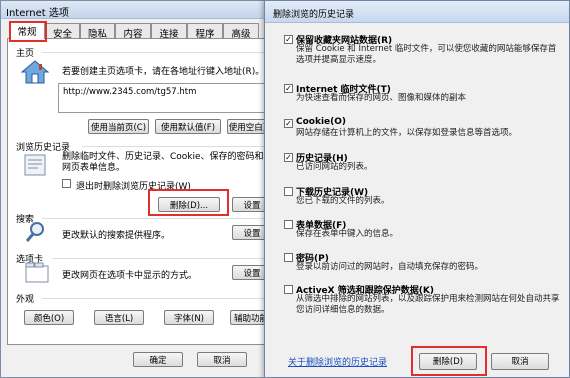 This screenshot has width=570, height=378. I want to click on passwords-desc: 登录以前访问过的网站时，自动填充保存的密码。, so click(390, 267).